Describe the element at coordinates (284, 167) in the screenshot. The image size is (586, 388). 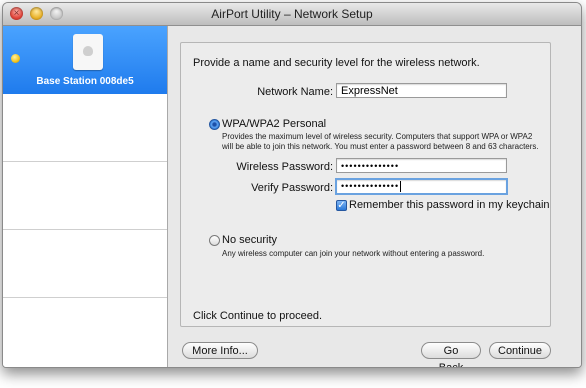
I see `wireless-password-label: Wireless Password:` at that location.